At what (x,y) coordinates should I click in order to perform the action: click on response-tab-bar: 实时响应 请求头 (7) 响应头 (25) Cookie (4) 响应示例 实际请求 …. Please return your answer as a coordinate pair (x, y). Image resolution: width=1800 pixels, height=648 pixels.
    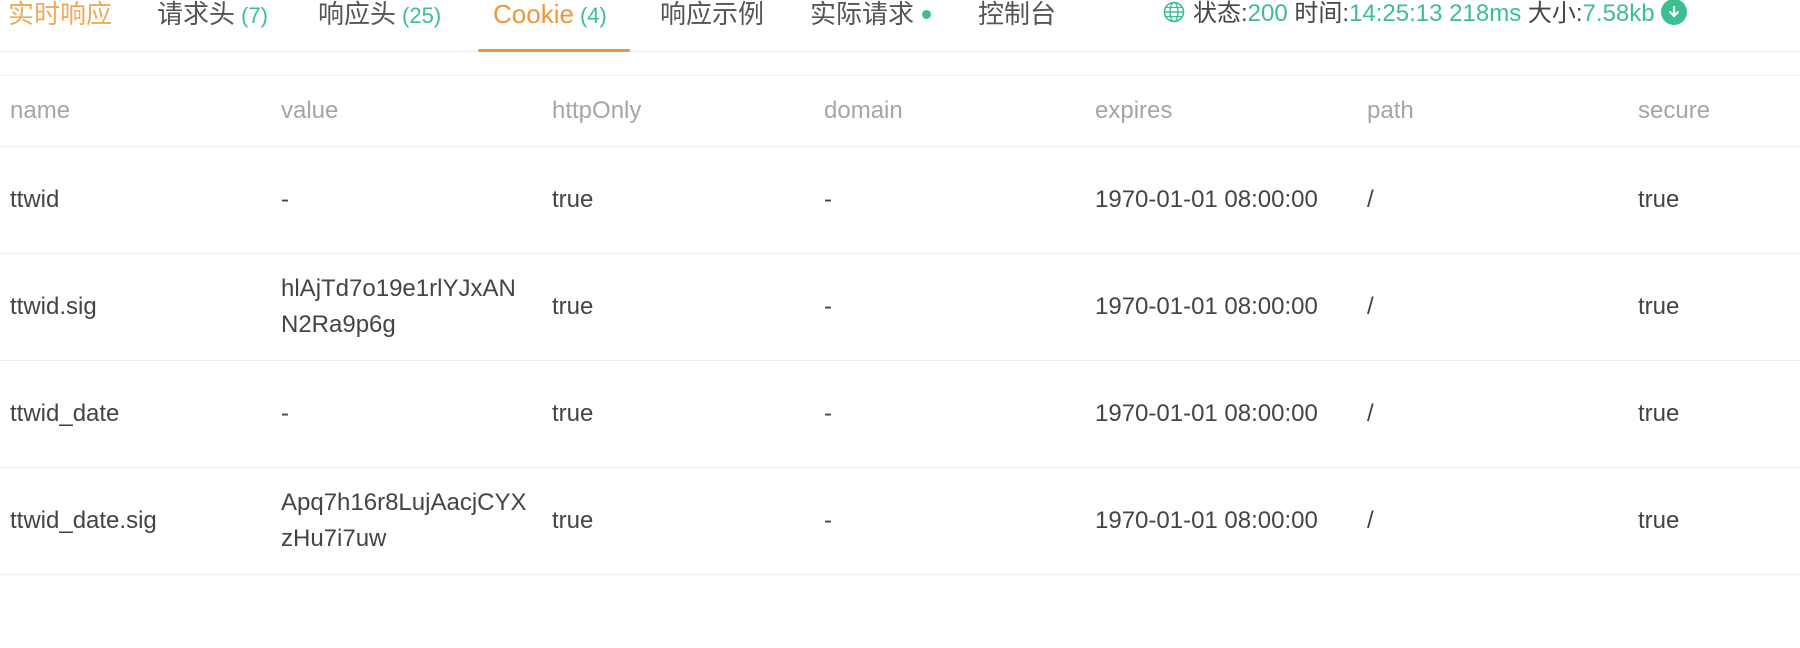
    Looking at the image, I should click on (900, 26).